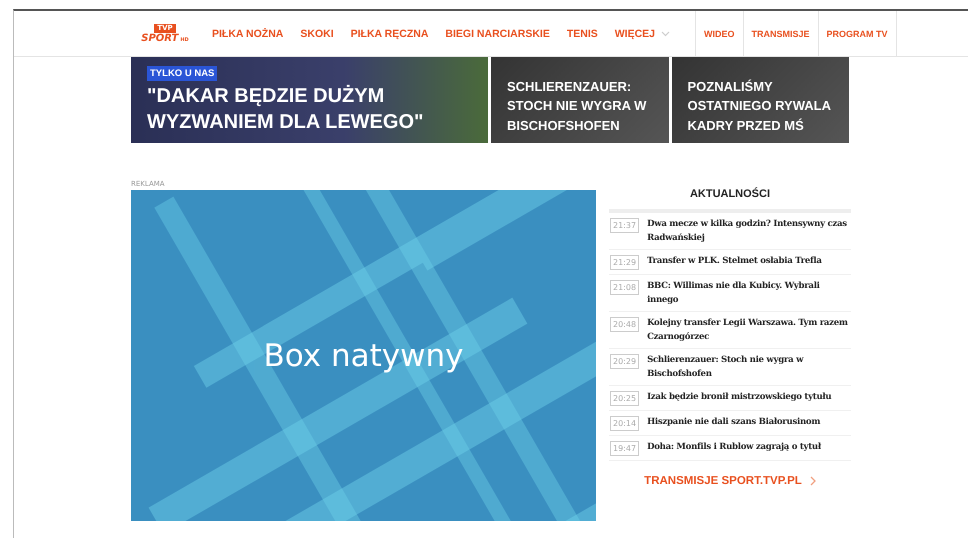  I want to click on news-photo-card: SCHLIERENZAUER: STOCH NIE WYGRA W BISCHOFSHOFEN, so click(579, 100).